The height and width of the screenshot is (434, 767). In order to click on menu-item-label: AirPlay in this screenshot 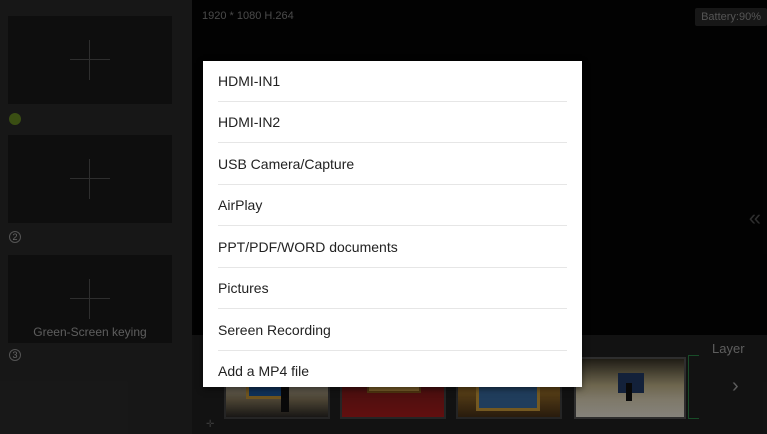, I will do `click(240, 205)`.